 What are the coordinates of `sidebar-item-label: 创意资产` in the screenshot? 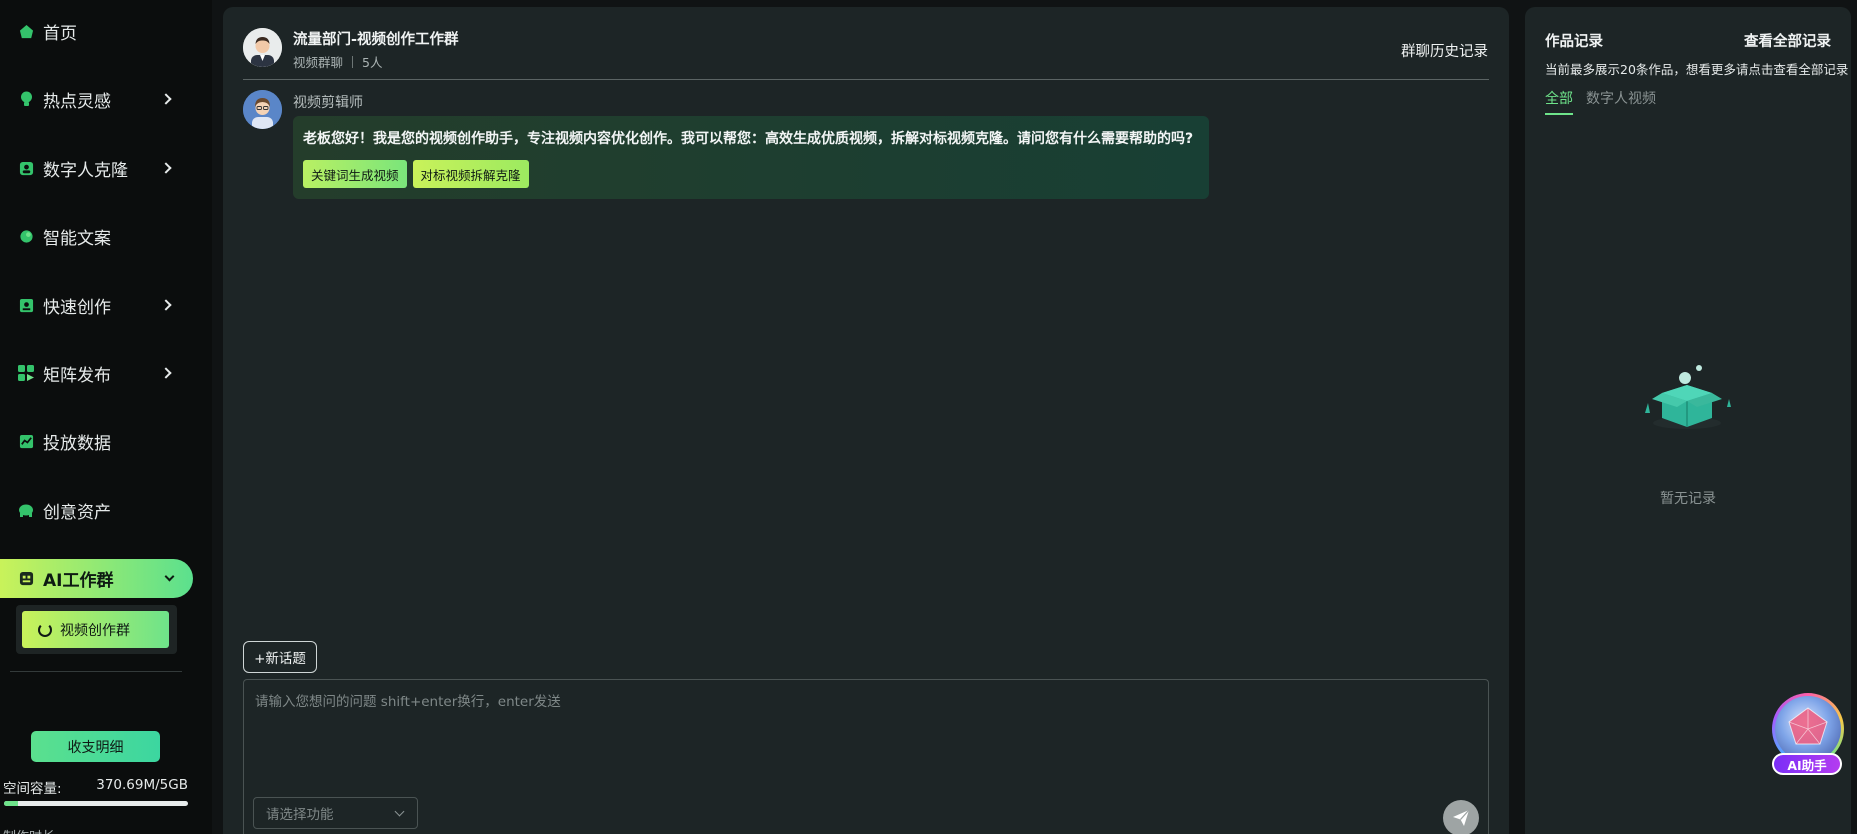 It's located at (77, 512).